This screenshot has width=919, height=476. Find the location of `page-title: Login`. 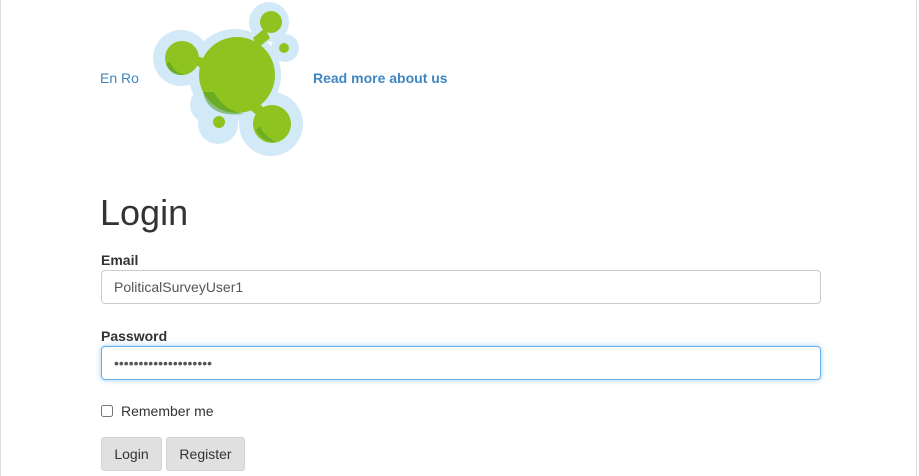

page-title: Login is located at coordinates (144, 212).